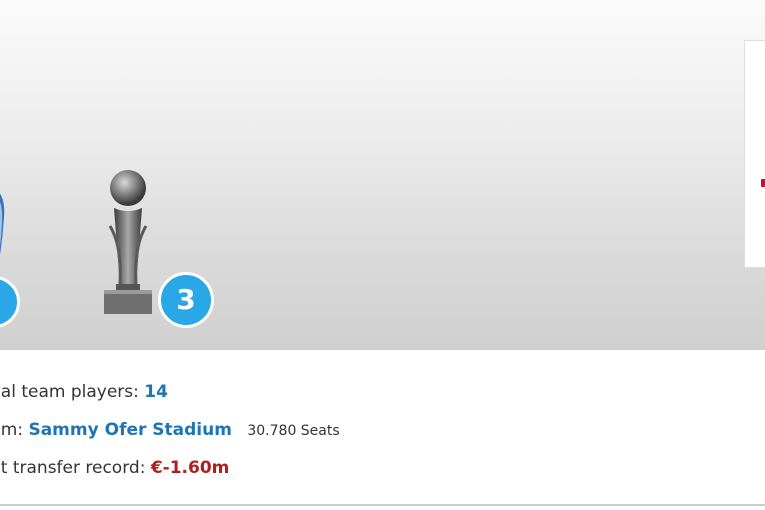 The image size is (765, 510). I want to click on stadium-link: Sammy Ofer Stadium, so click(129, 430).